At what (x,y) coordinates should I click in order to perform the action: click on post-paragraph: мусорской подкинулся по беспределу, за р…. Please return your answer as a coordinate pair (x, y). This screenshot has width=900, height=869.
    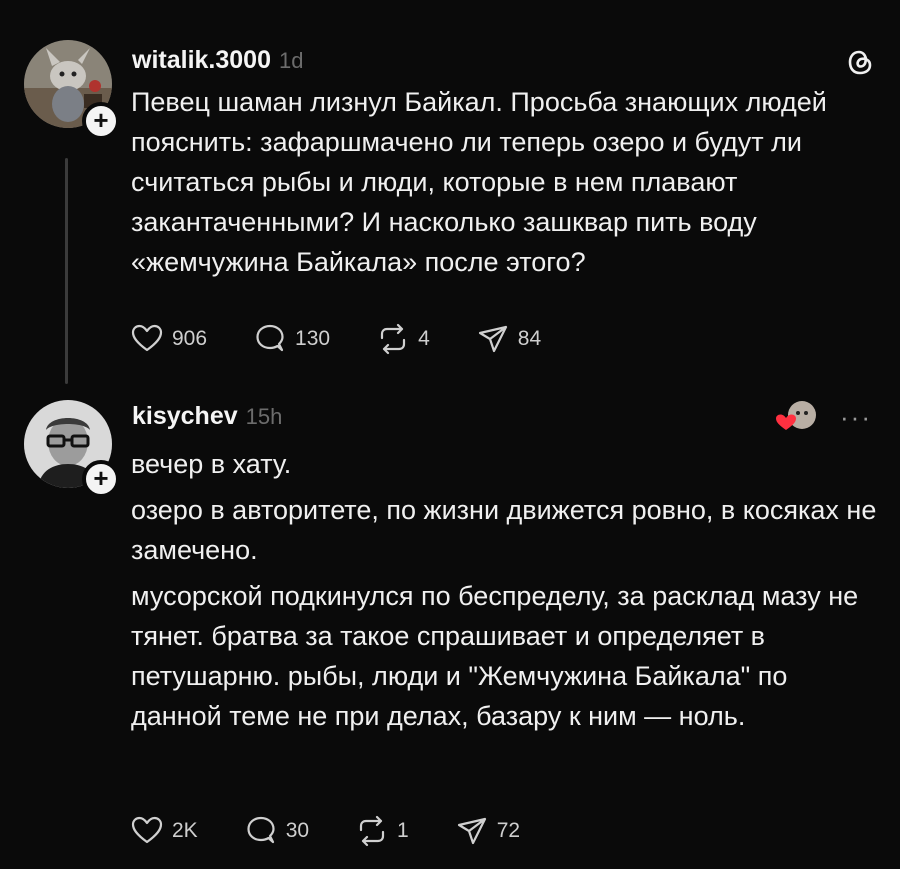
    Looking at the image, I should click on (495, 656).